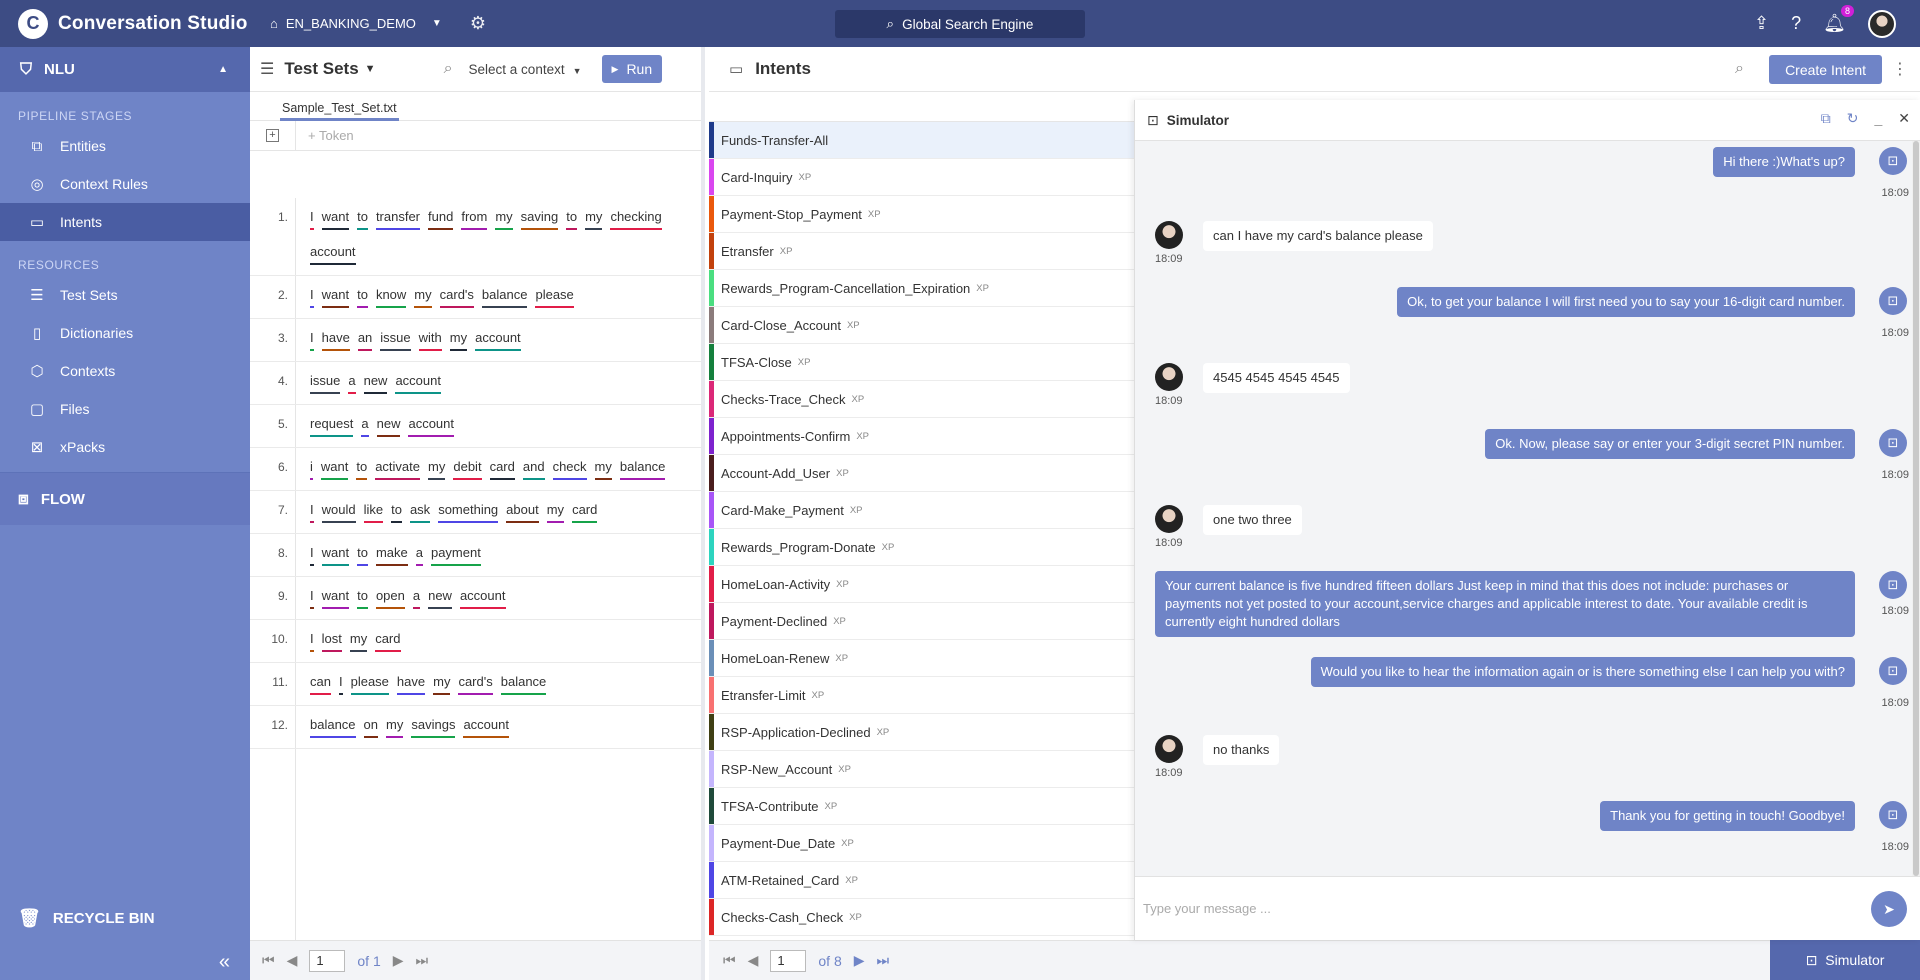  What do you see at coordinates (921, 584) in the screenshot?
I see `intent-row: HomeLoan-Activity XP` at bounding box center [921, 584].